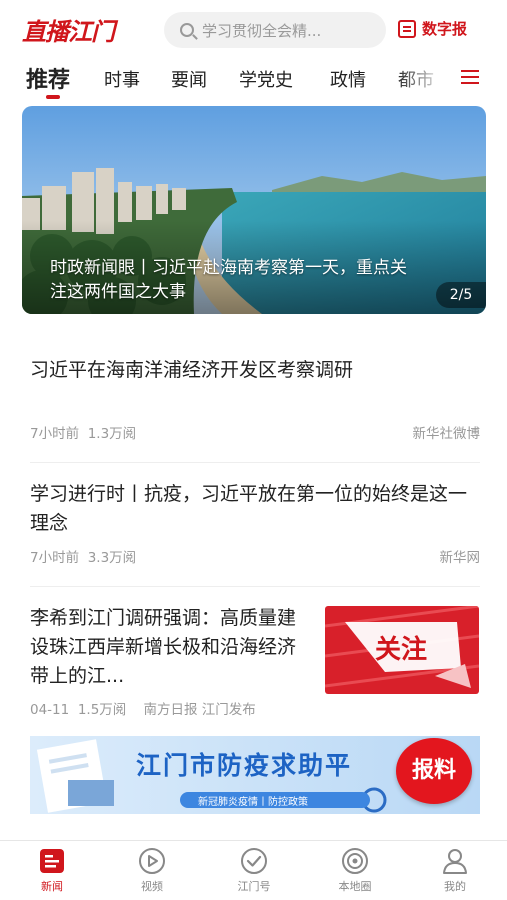 The width and height of the screenshot is (507, 900). I want to click on active-tab-indicator, so click(53, 97).